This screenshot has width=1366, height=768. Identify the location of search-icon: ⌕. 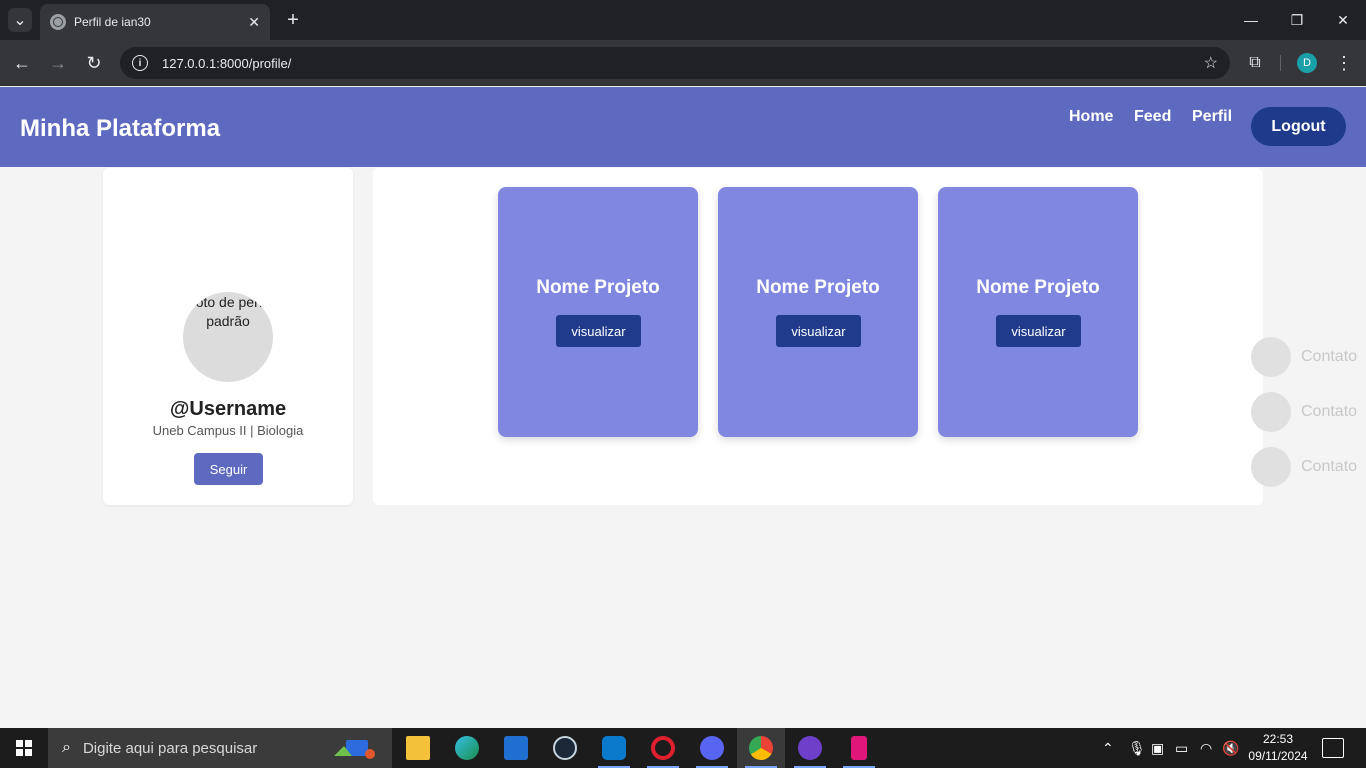
(66, 747).